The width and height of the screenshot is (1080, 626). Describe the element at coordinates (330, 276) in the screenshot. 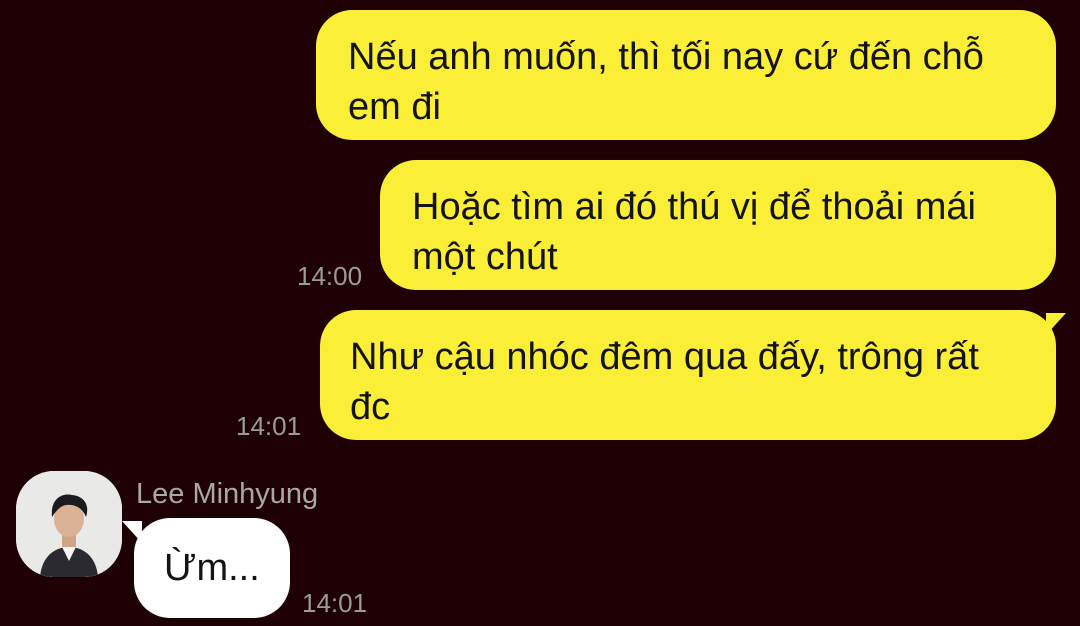

I see `message-timestamp: 14:00` at that location.